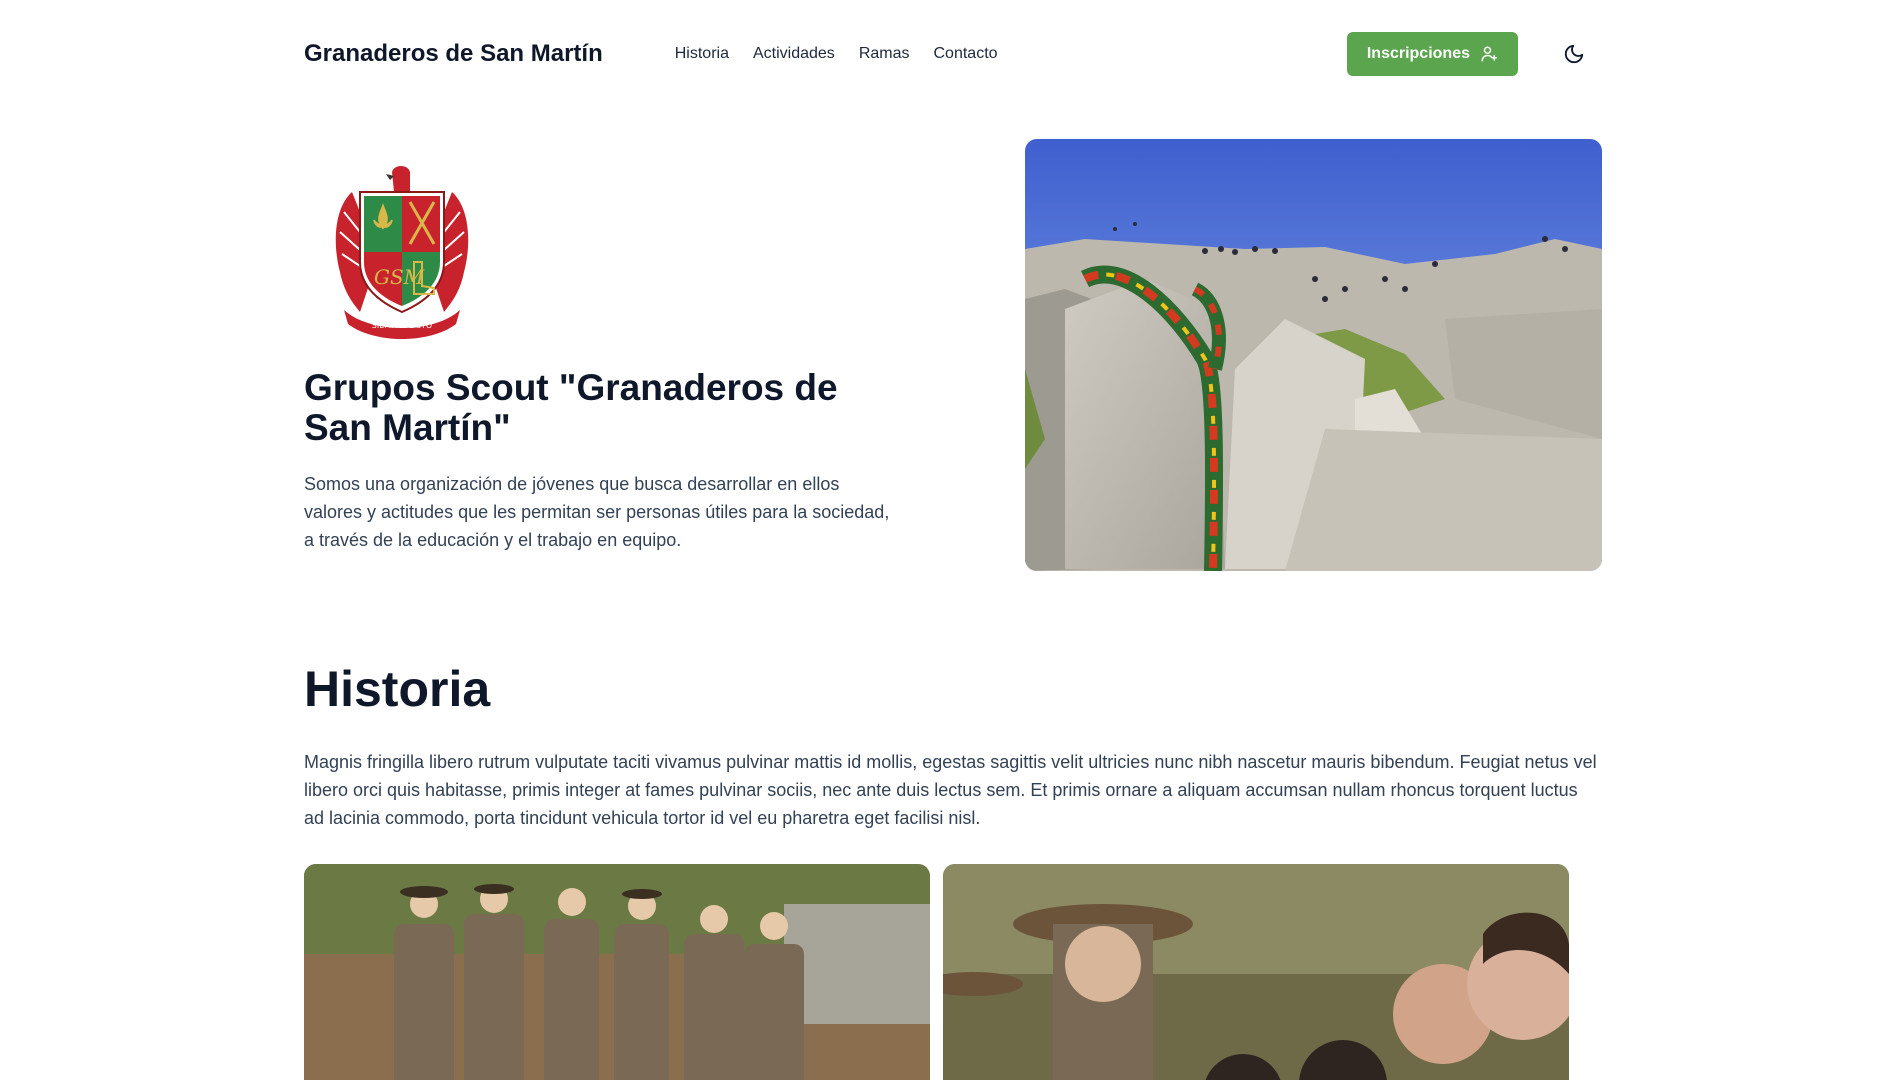 This screenshot has width=1902, height=1080. I want to click on historia-title: Historia, so click(397, 689).